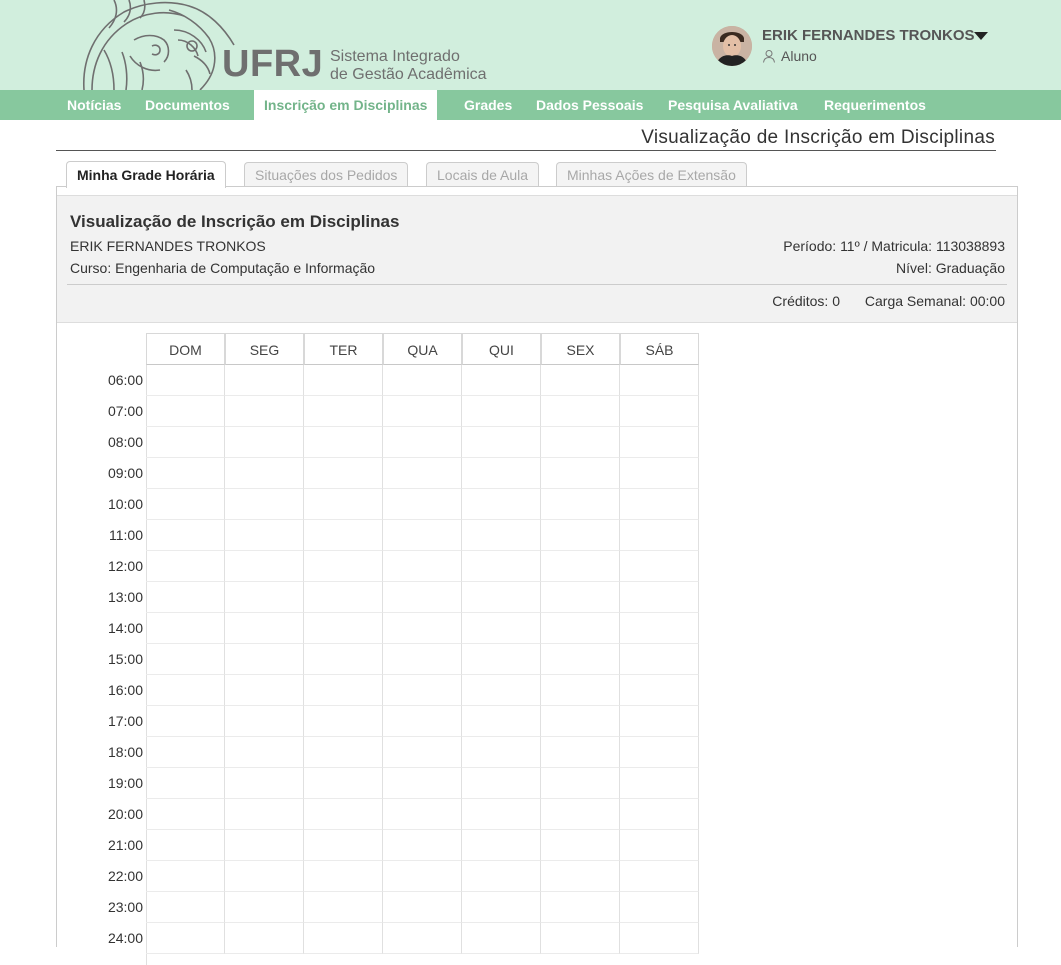  I want to click on tab-minha-grade-horaria: Minha Grade Horária, so click(146, 174).